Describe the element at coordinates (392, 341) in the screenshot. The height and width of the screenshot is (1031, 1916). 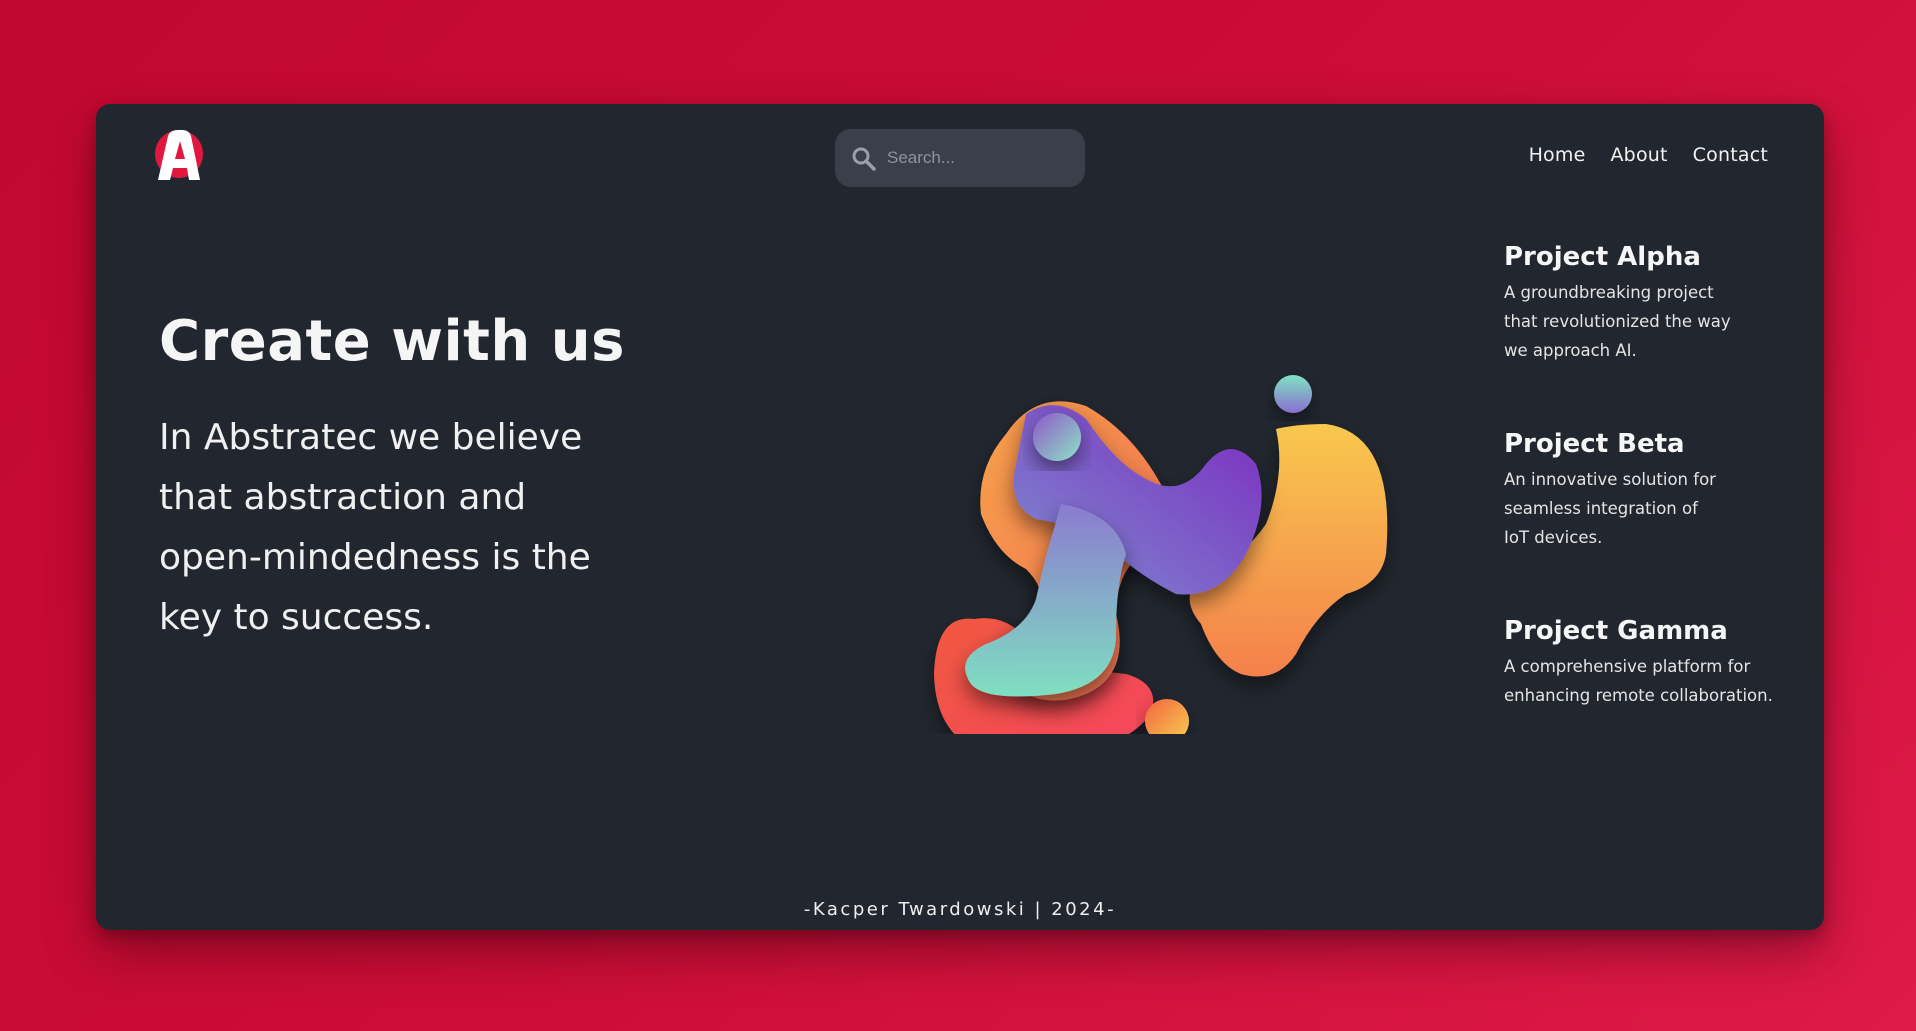
I see `hero-title: Create with us` at that location.